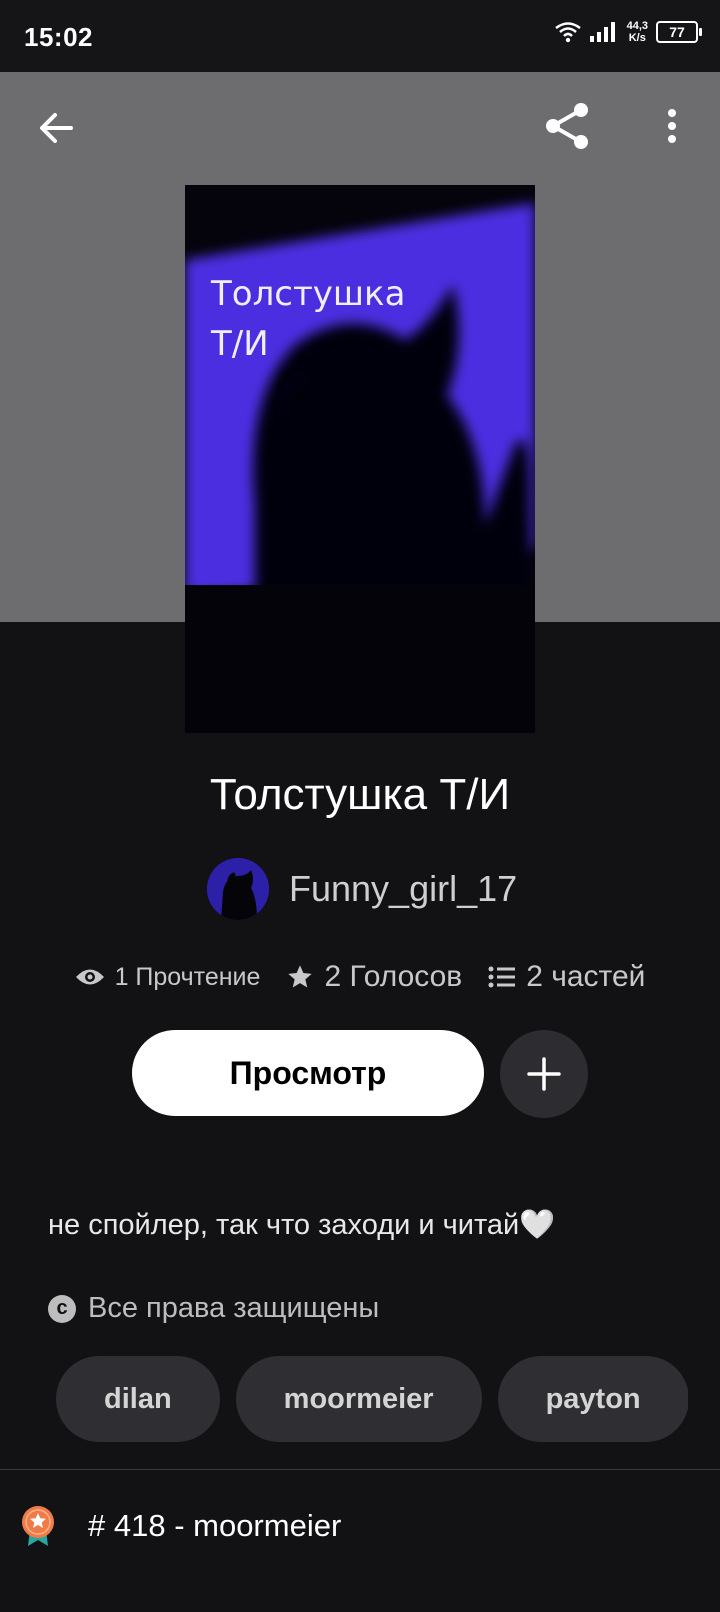 The width and height of the screenshot is (720, 1612). Describe the element at coordinates (637, 26) in the screenshot. I see `network-speed-value: 44,3` at that location.